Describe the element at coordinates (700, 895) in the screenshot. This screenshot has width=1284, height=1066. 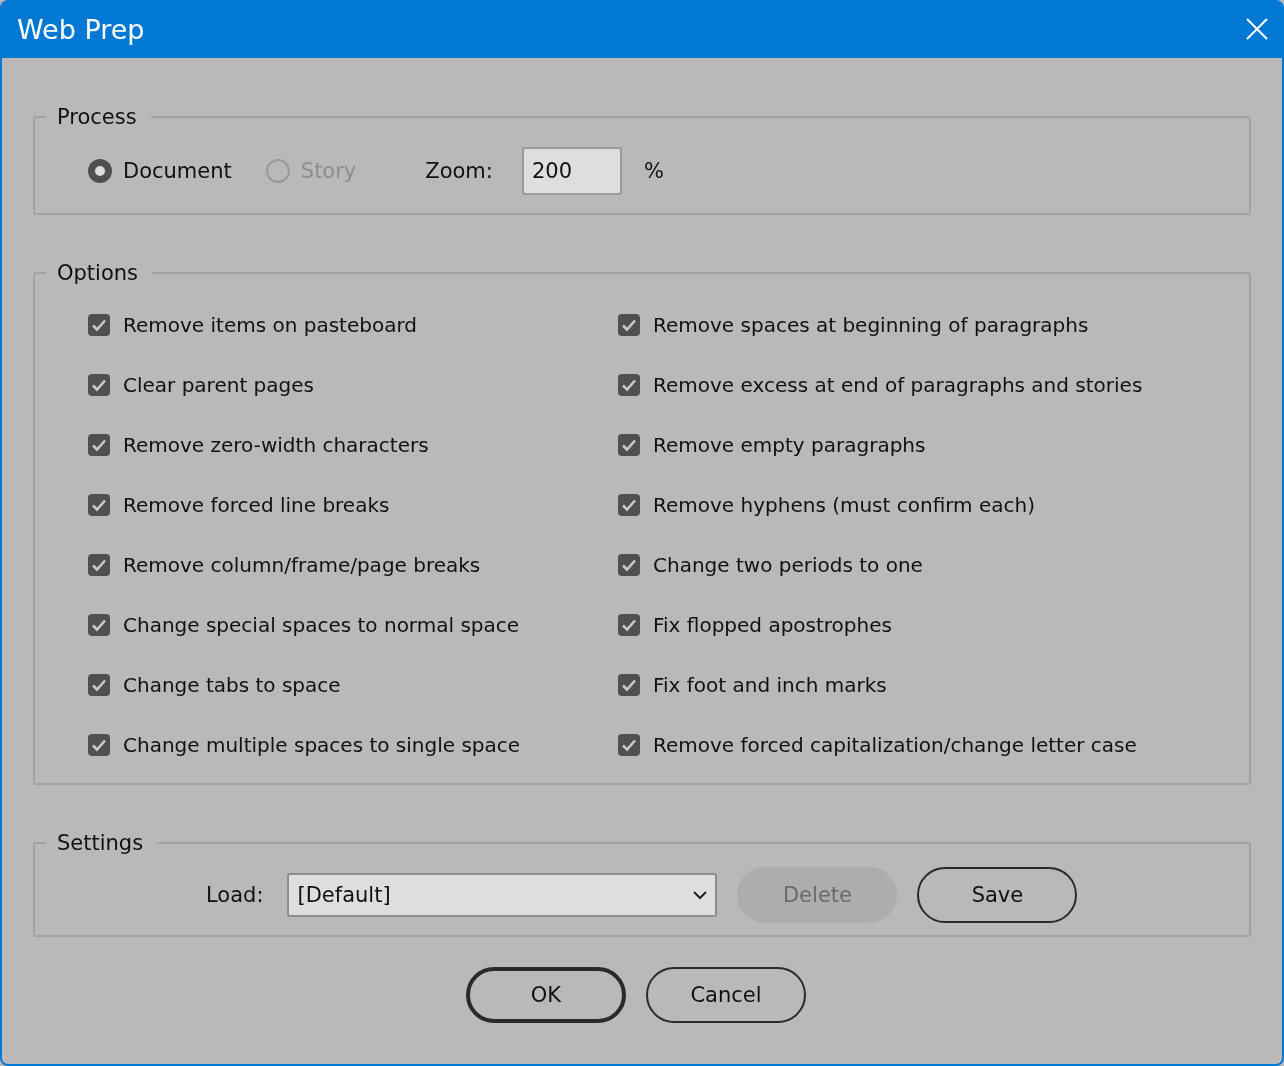
I see `chevron-down-icon` at that location.